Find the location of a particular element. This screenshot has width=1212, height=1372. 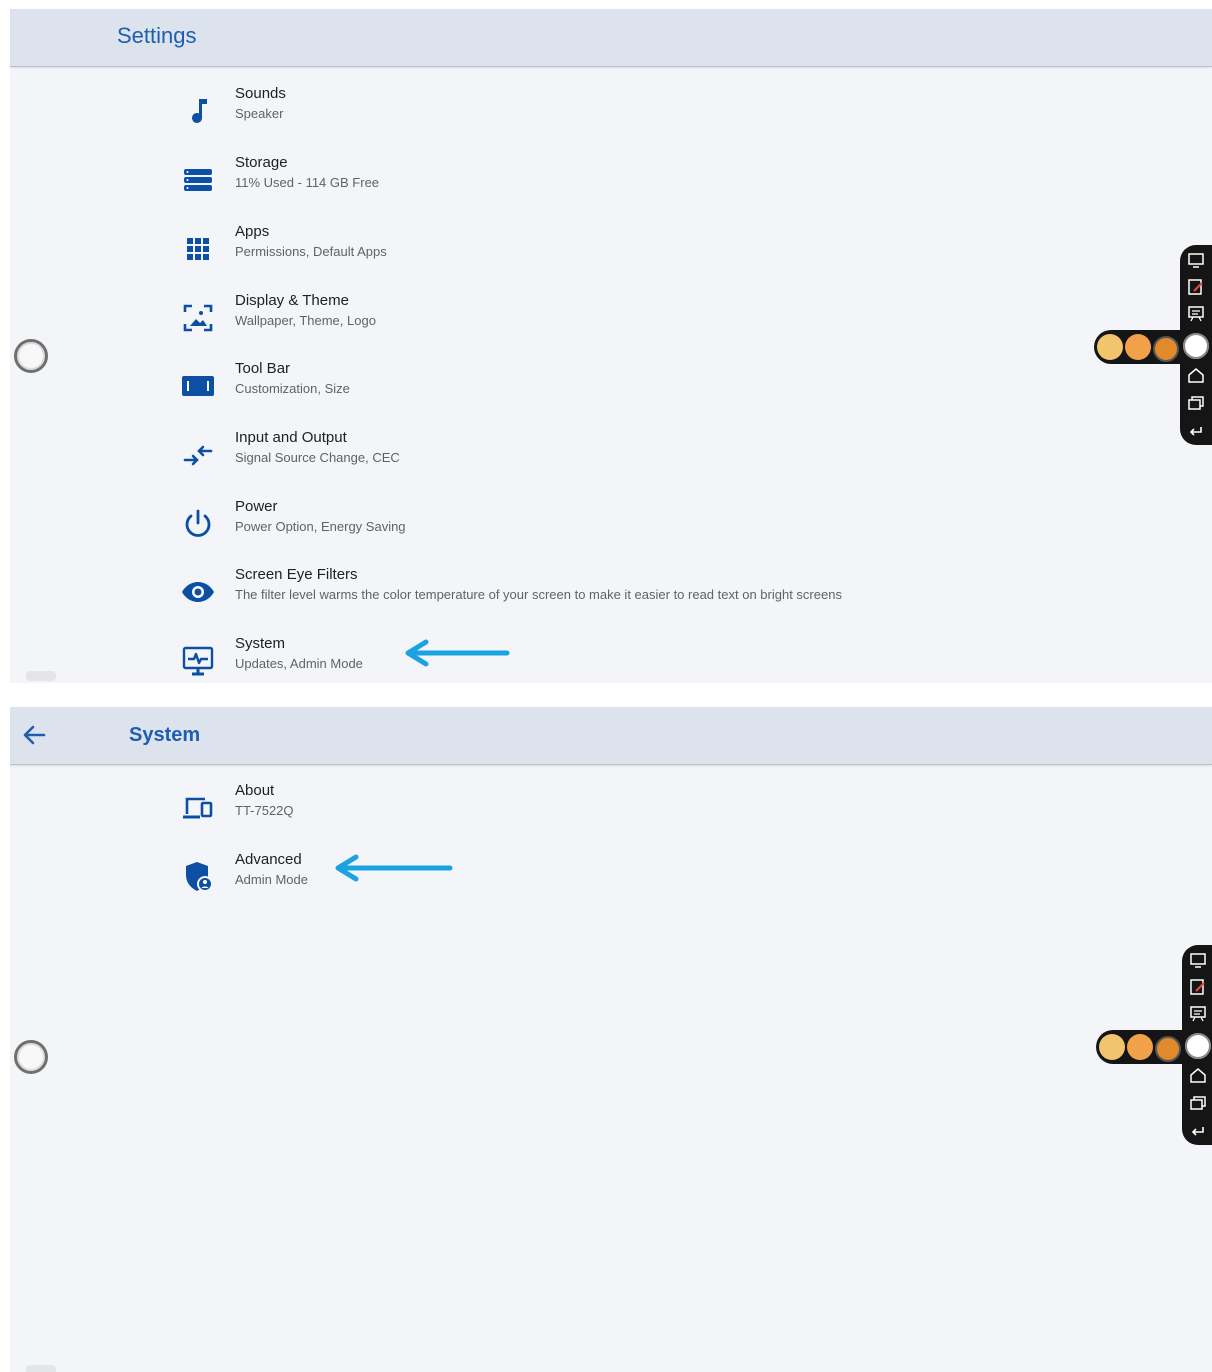

system-monitor-icon is located at coordinates (198, 661).